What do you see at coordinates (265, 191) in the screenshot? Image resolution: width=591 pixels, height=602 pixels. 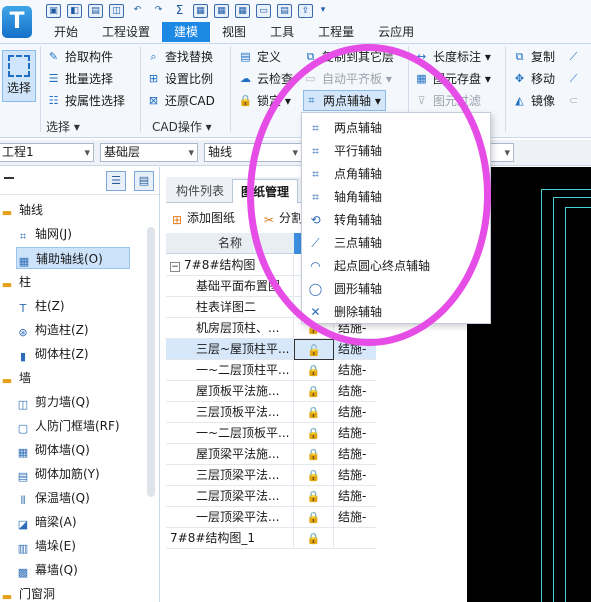 I see `tab-drawing-management: 图纸管理` at bounding box center [265, 191].